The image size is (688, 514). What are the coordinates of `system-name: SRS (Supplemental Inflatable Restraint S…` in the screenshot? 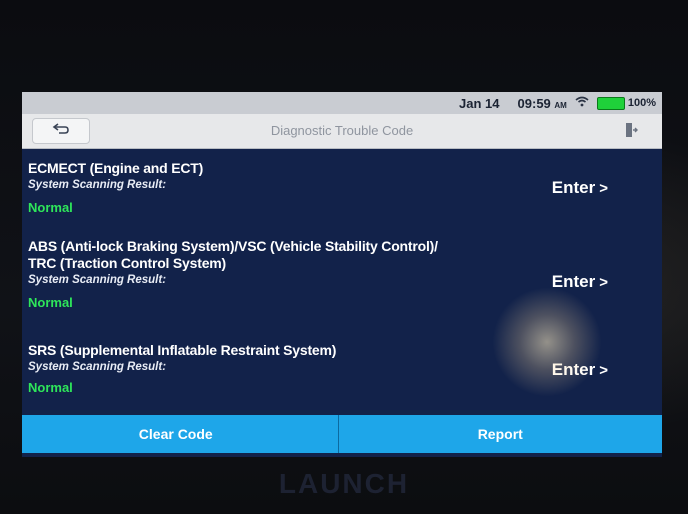 It's located at (182, 350).